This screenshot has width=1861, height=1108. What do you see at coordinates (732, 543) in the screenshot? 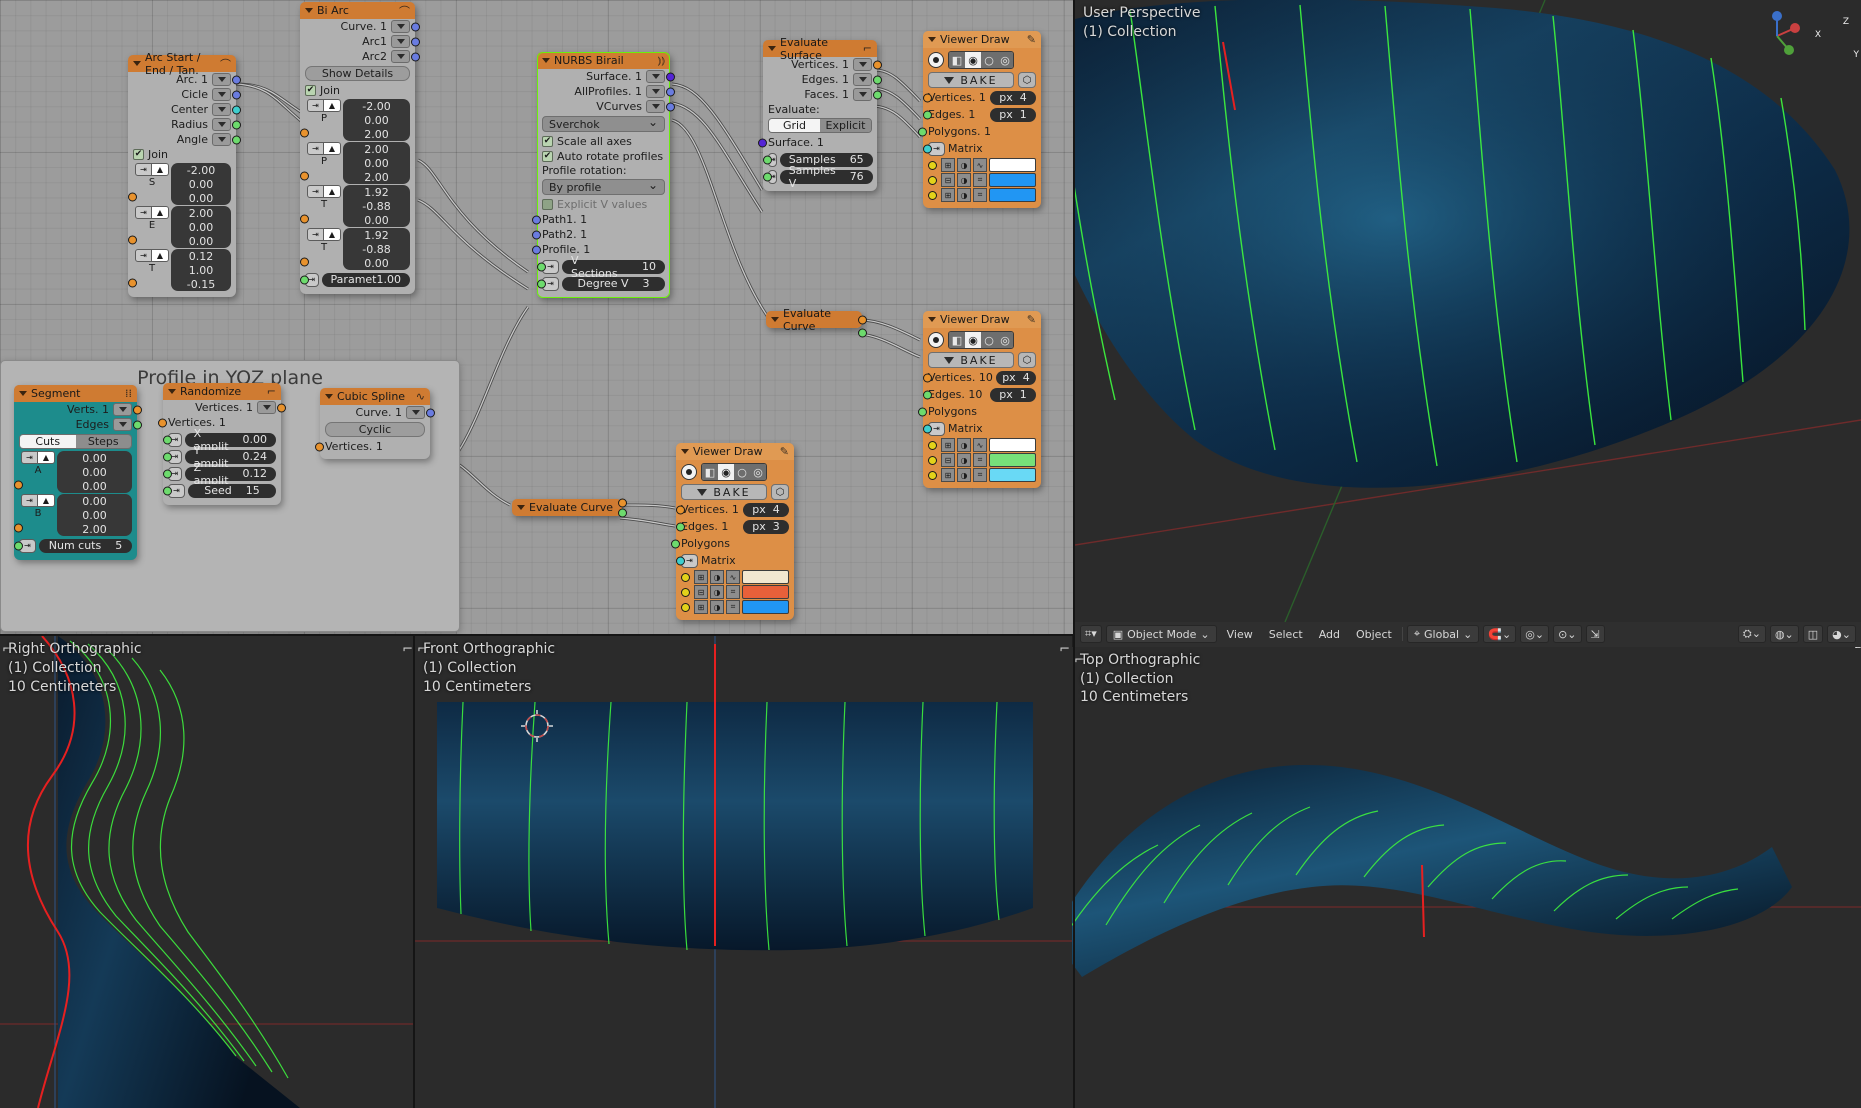
I see `input-polygons: Polygons` at bounding box center [732, 543].